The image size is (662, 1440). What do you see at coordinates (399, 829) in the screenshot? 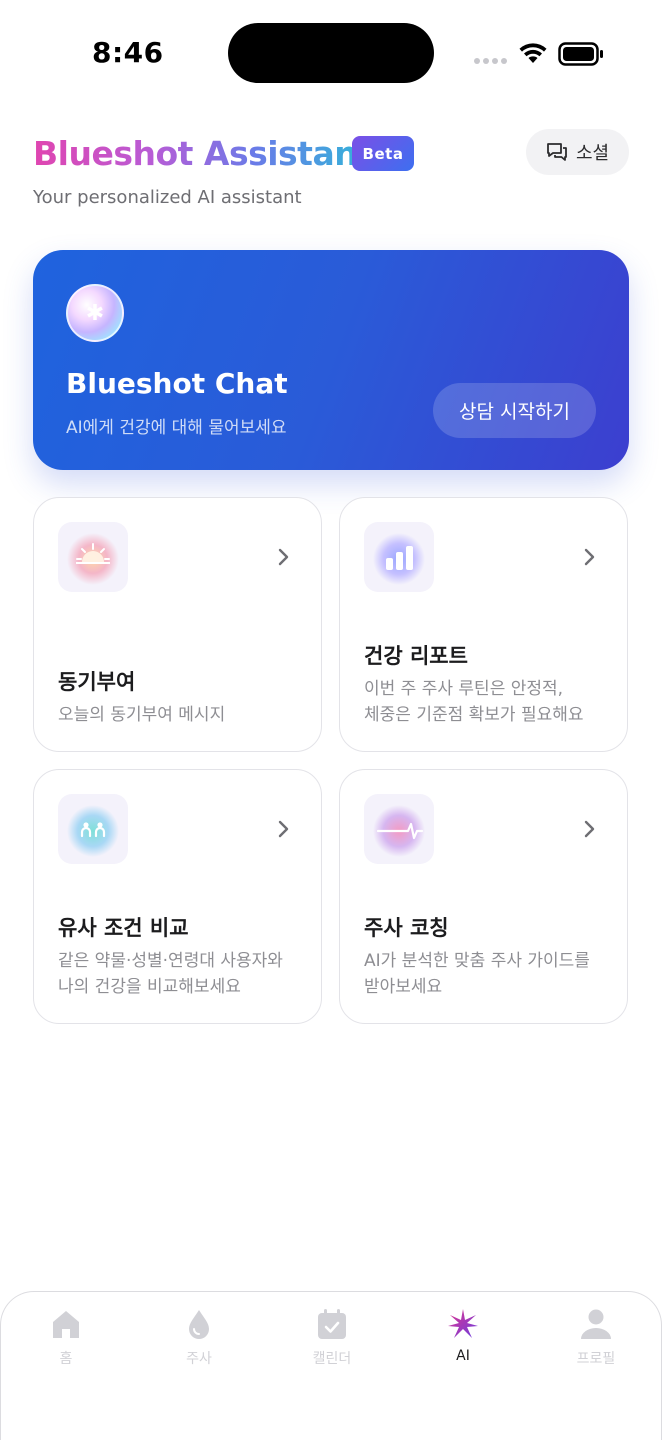
I see `pulse-line-icon` at bounding box center [399, 829].